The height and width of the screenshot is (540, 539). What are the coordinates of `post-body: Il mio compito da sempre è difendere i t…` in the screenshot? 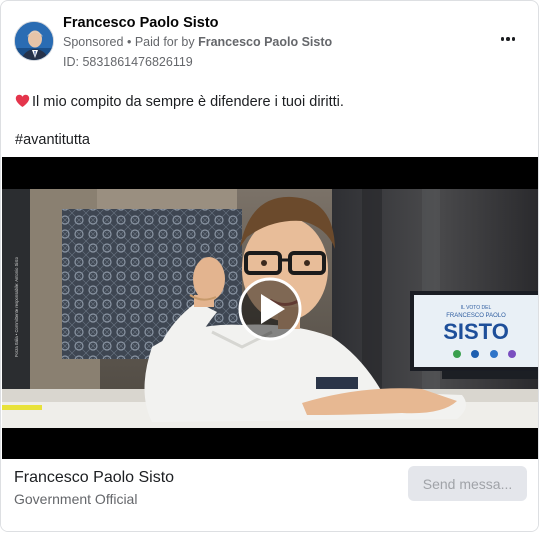 It's located at (179, 102).